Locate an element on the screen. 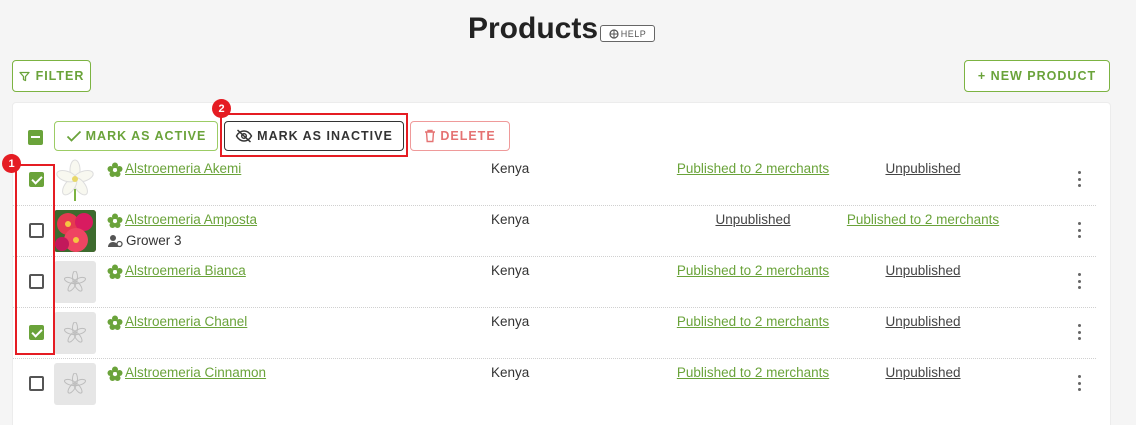  filter-button: FILTER is located at coordinates (51, 76).